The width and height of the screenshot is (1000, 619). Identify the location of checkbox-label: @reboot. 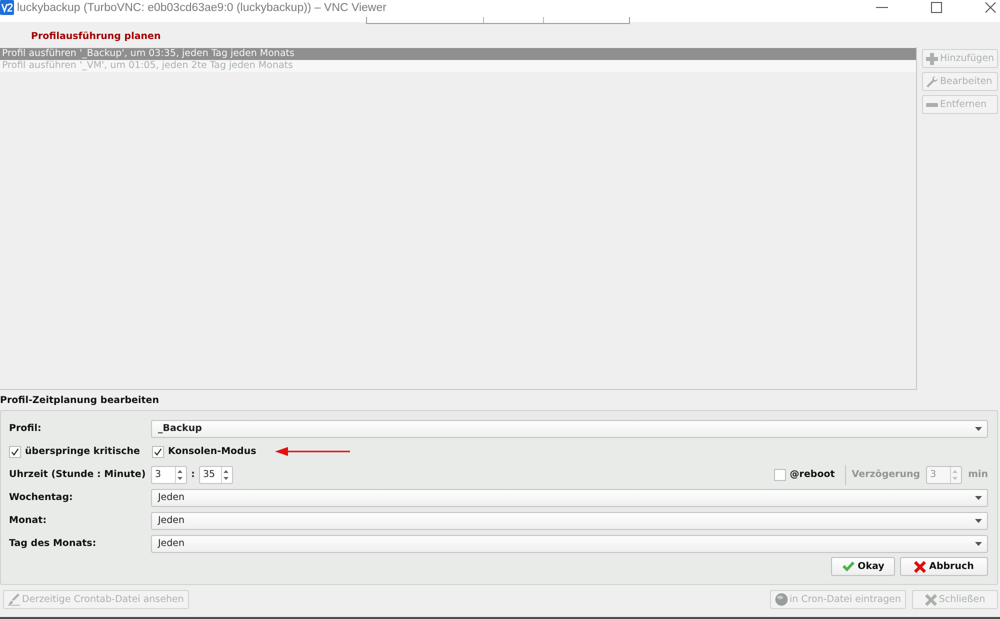
(812, 474).